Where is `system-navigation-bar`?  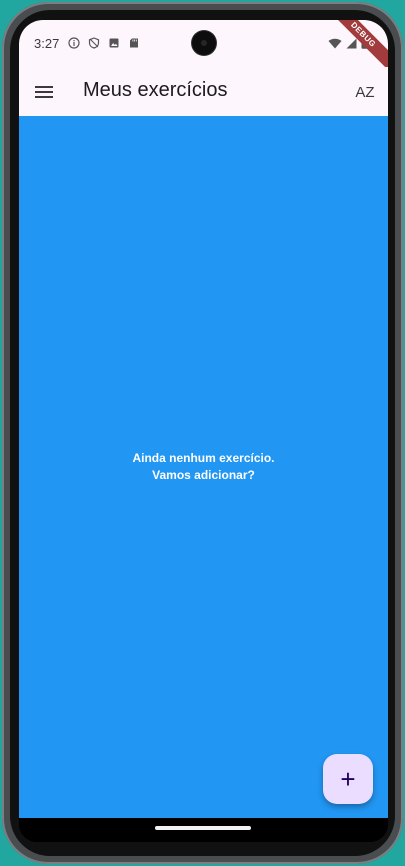
system-navigation-bar is located at coordinates (203, 830).